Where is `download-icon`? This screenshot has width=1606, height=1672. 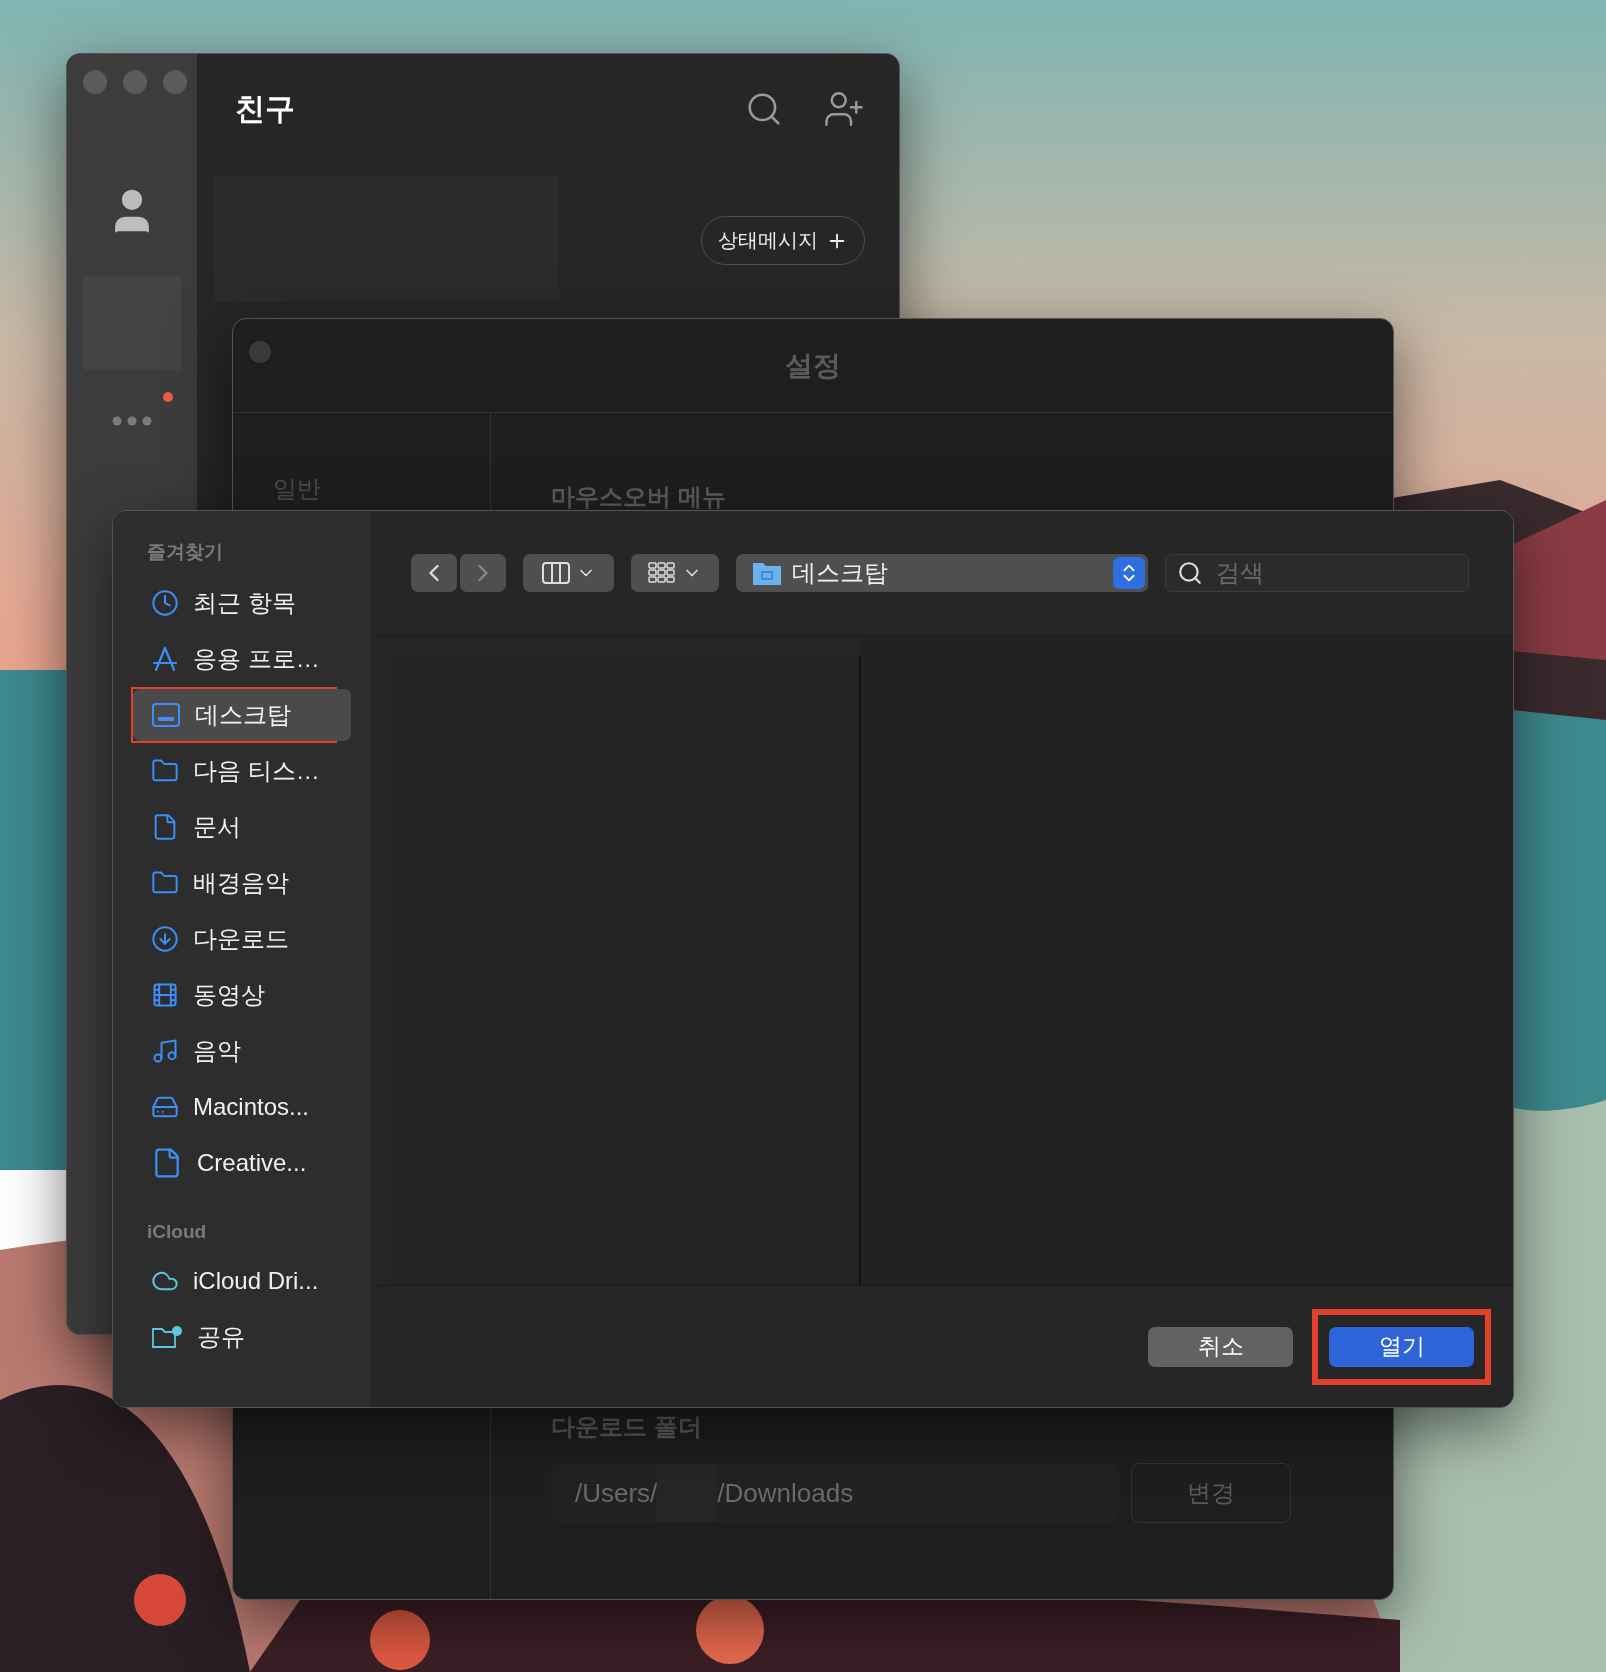
download-icon is located at coordinates (165, 939).